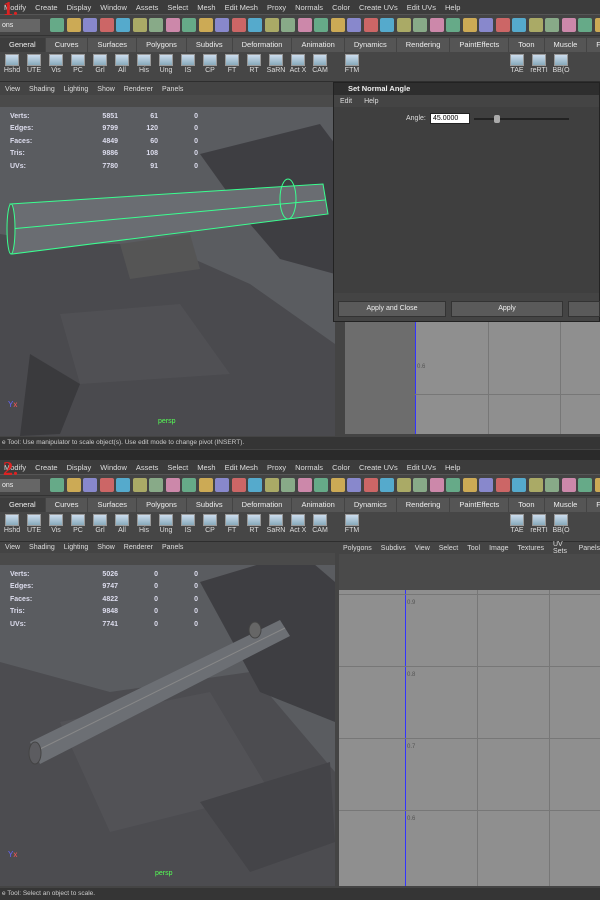 The image size is (600, 900). What do you see at coordinates (106, 89) in the screenshot?
I see `viewport-menu-show: Show` at bounding box center [106, 89].